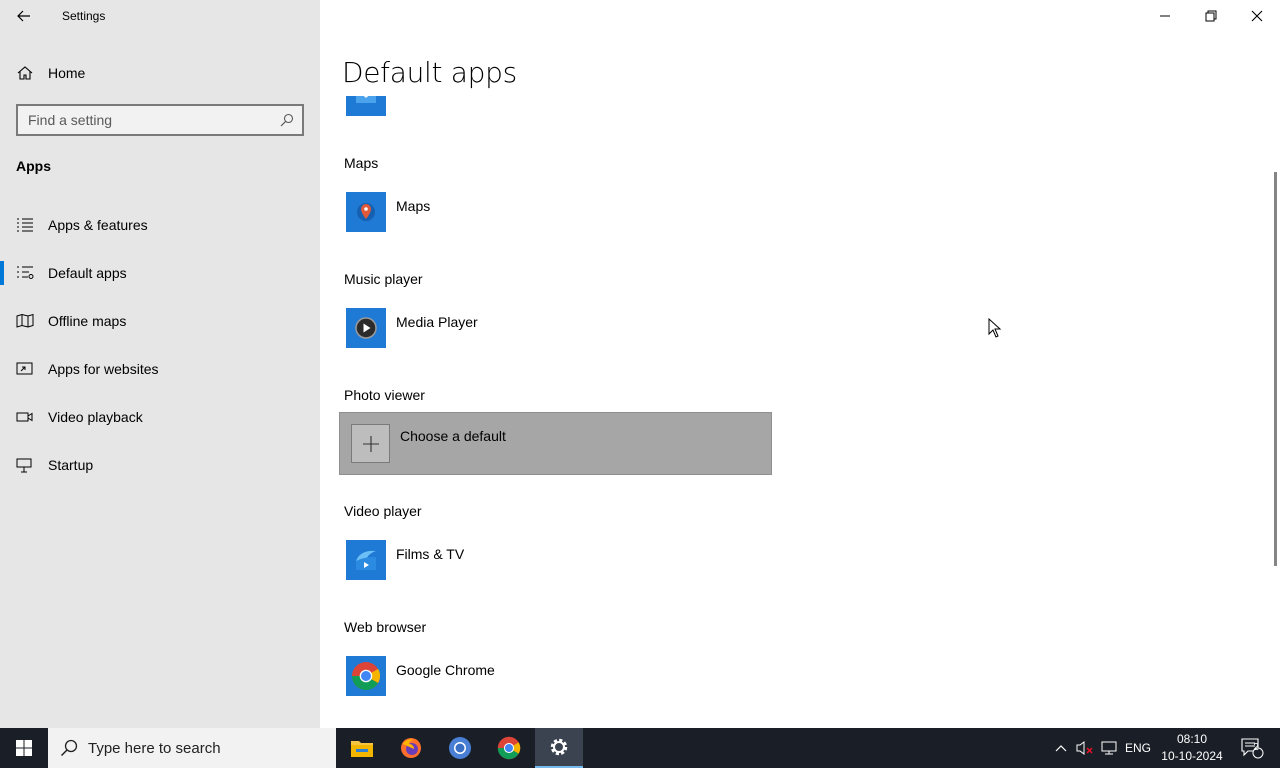  I want to click on close-icon, so click(1257, 16).